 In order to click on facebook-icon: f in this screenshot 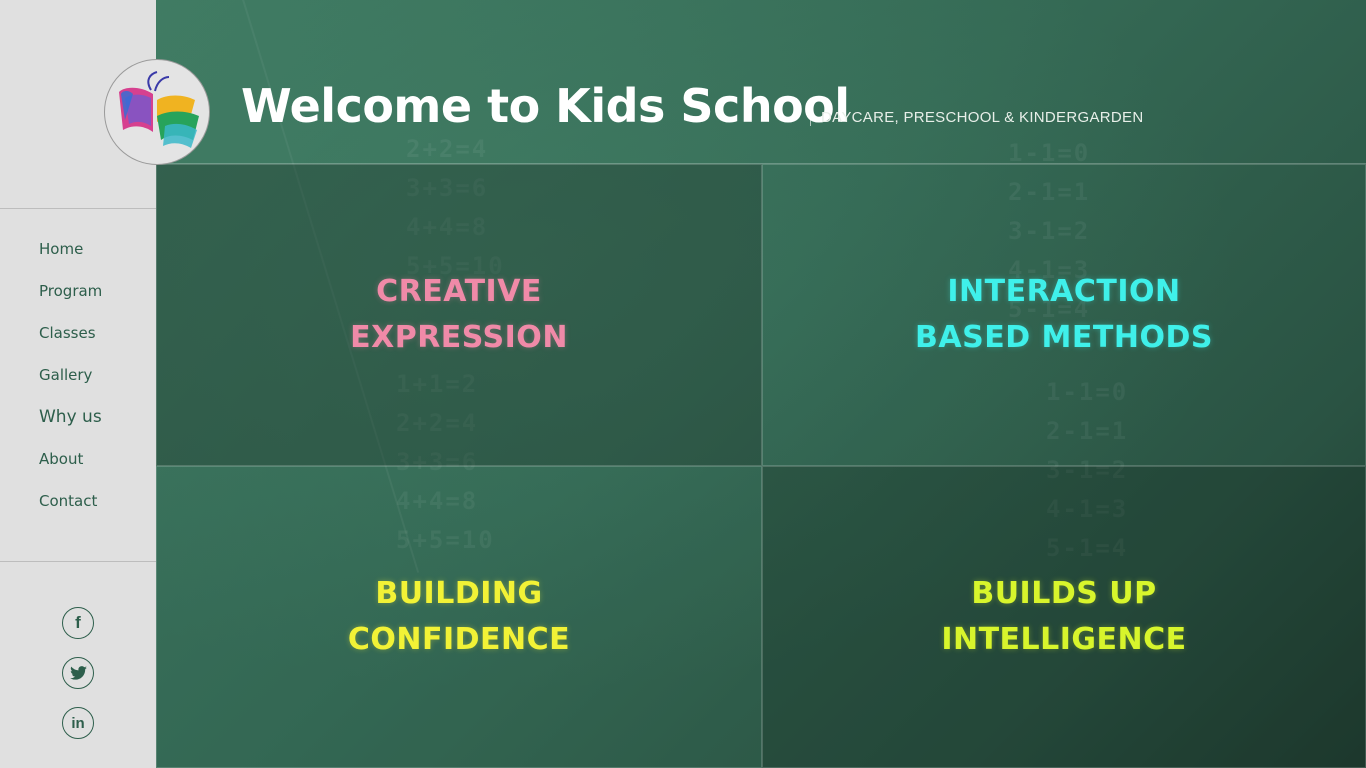, I will do `click(78, 623)`.